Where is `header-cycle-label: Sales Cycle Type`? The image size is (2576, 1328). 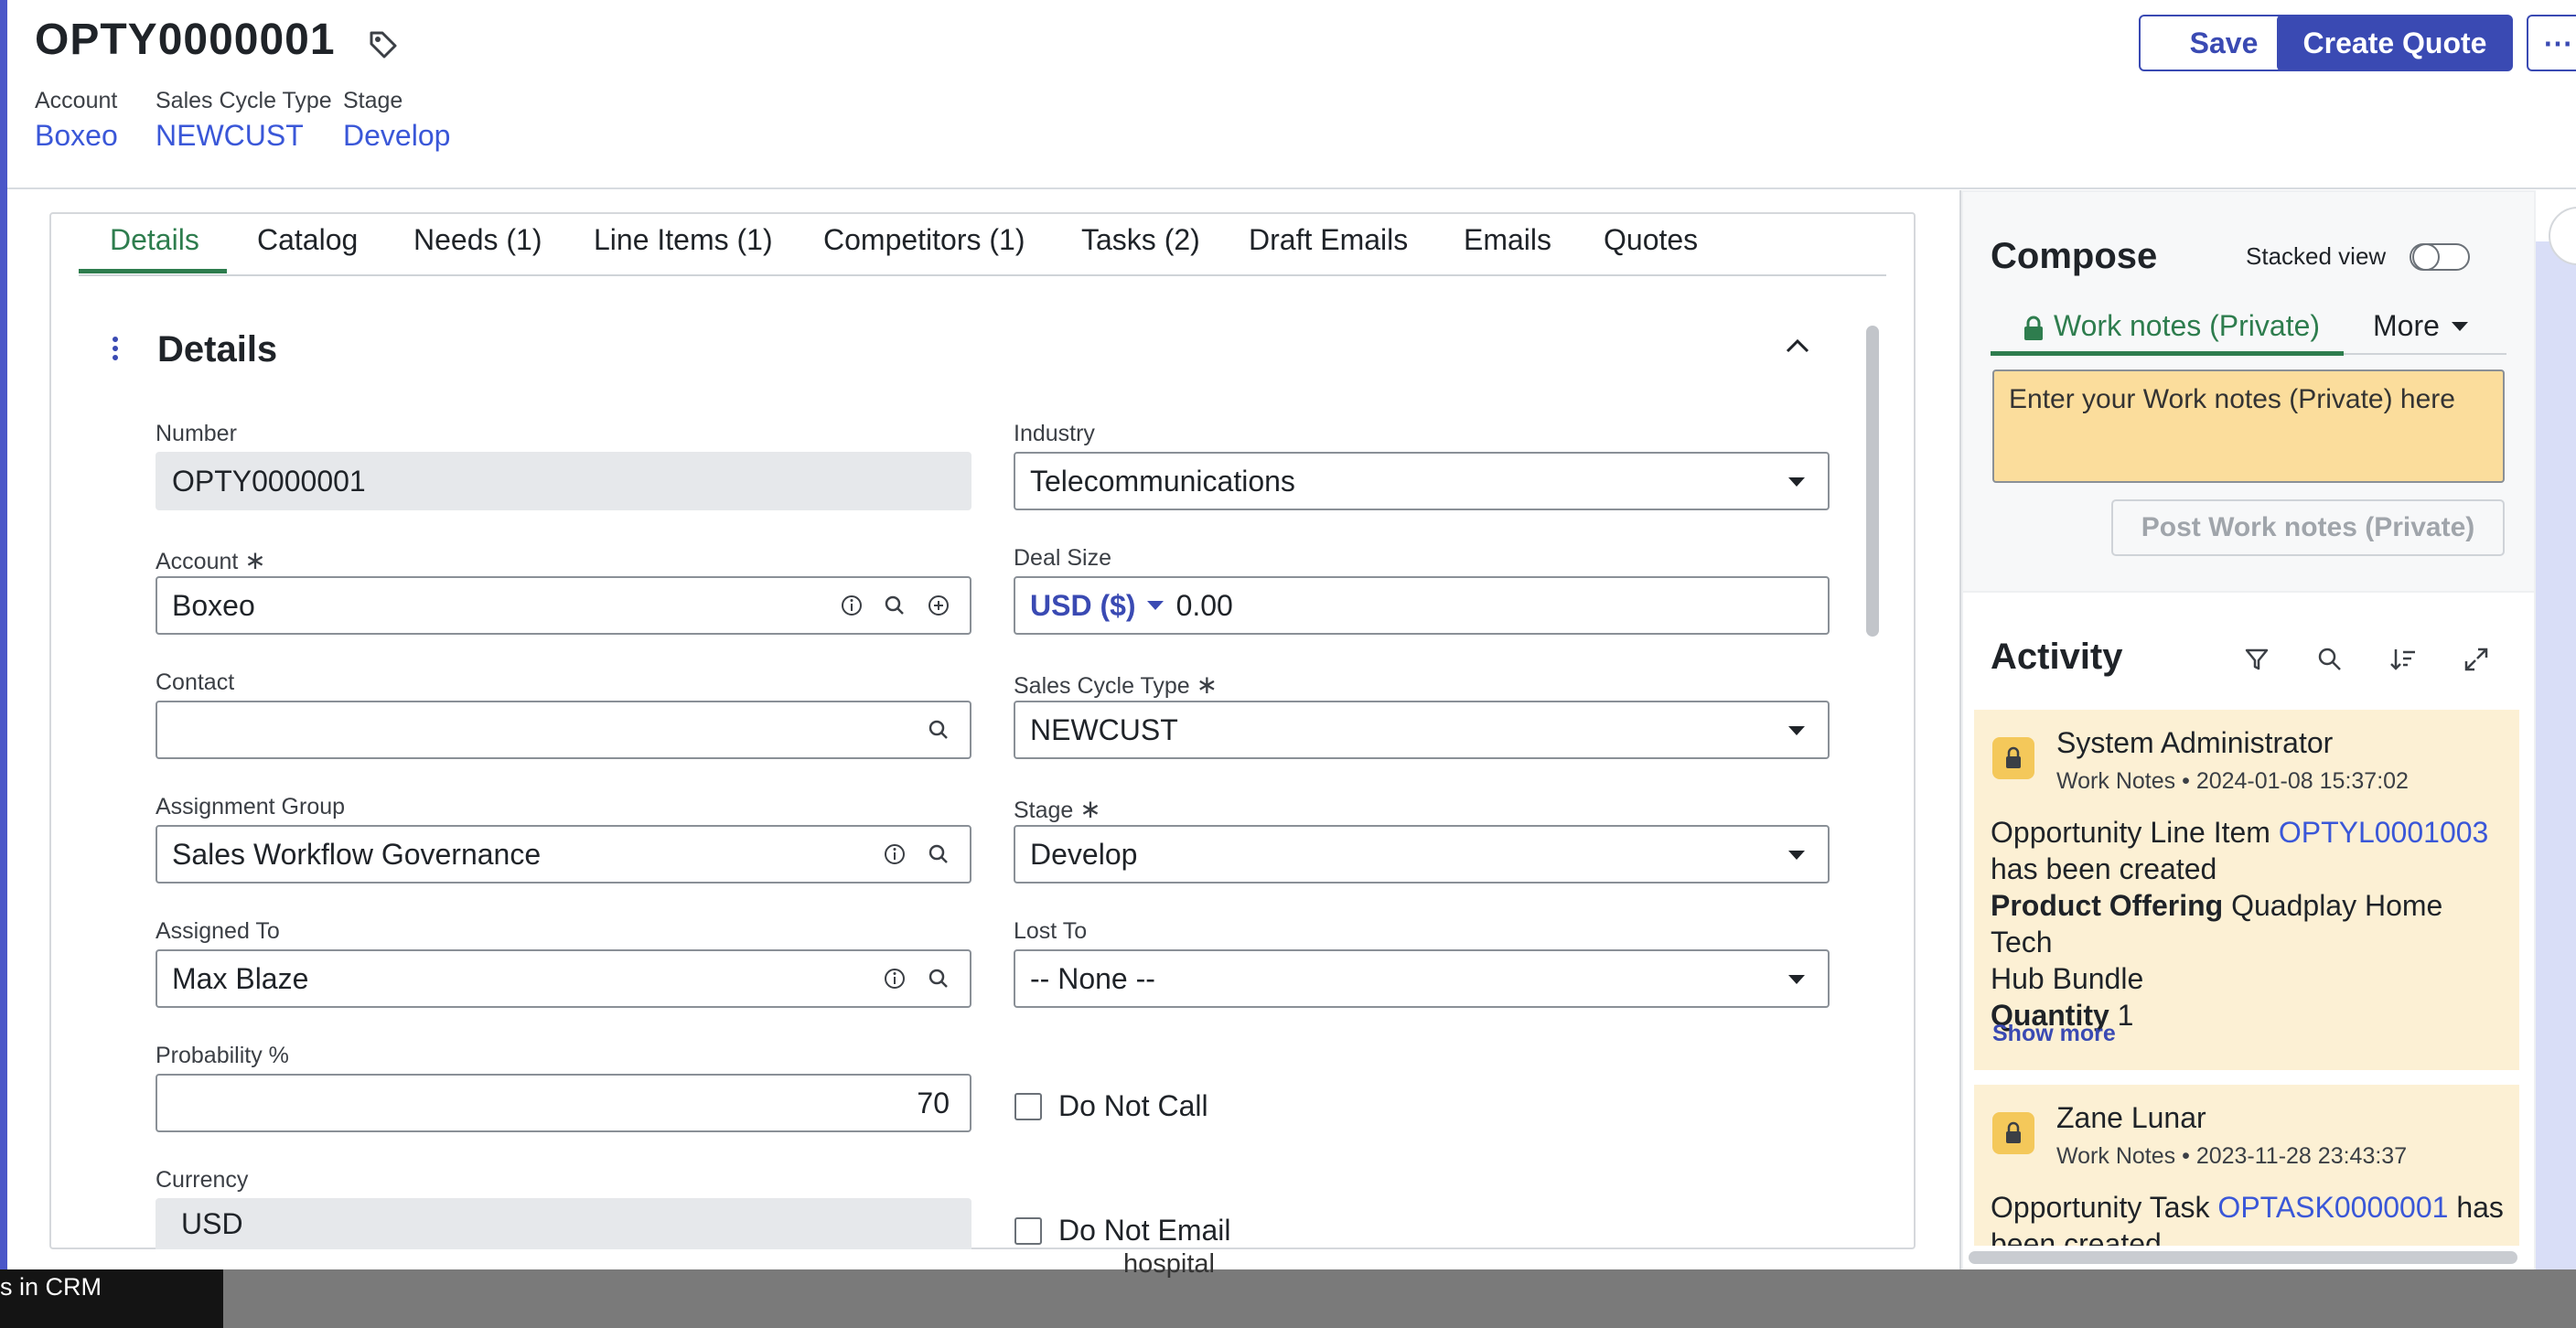
header-cycle-label: Sales Cycle Type is located at coordinates (244, 100).